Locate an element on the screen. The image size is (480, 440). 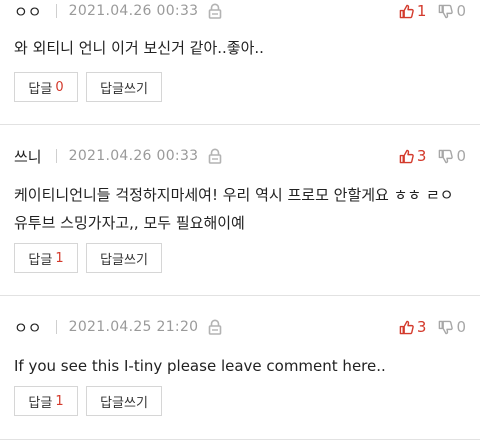
comment-text: 와 외티니 언니 이거 보신거 같아..좋아.. is located at coordinates (139, 48).